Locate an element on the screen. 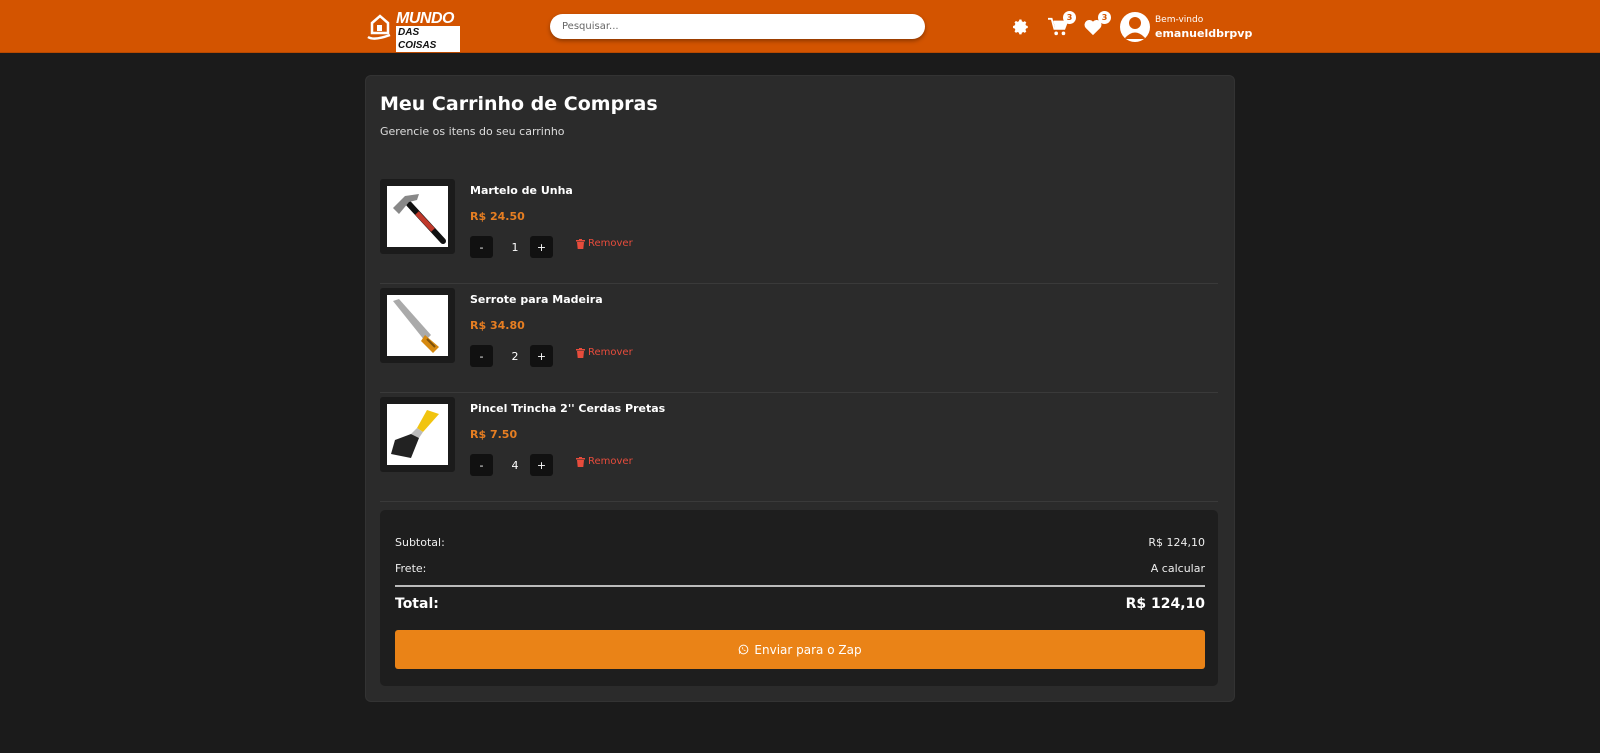  subtotal-value: R$ 124,10 is located at coordinates (1176, 542).